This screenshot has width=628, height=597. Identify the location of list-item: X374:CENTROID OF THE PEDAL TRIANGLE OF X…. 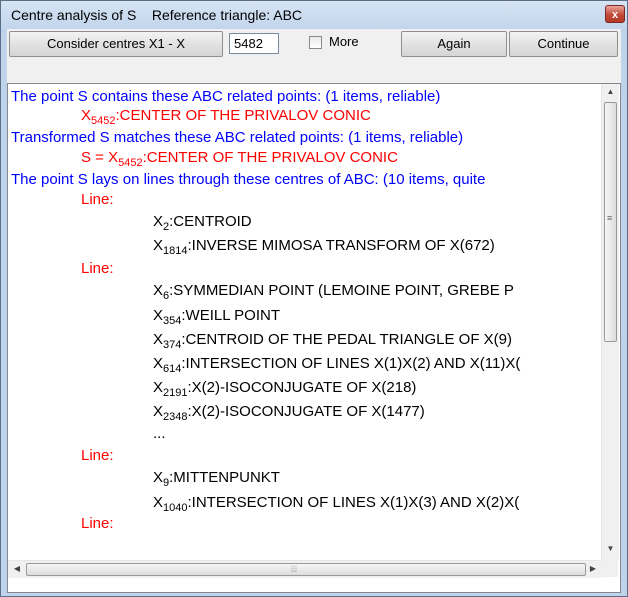
(332, 341).